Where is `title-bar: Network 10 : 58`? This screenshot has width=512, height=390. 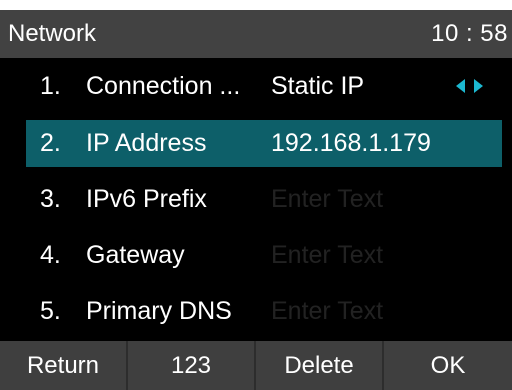
title-bar: Network 10 : 58 is located at coordinates (256, 34).